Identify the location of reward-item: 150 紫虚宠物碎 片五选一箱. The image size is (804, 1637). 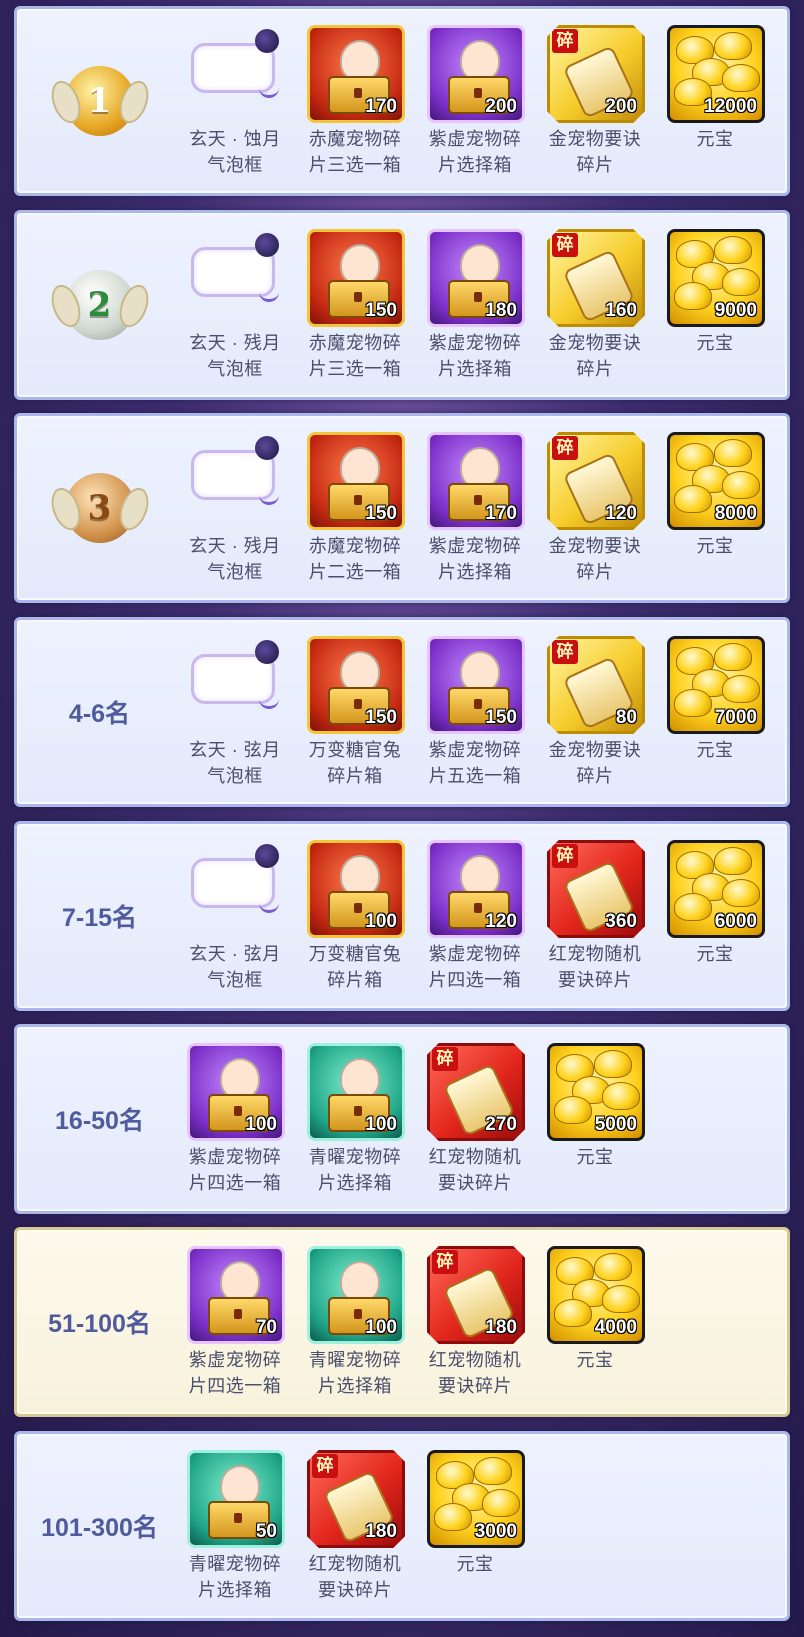
(473, 712).